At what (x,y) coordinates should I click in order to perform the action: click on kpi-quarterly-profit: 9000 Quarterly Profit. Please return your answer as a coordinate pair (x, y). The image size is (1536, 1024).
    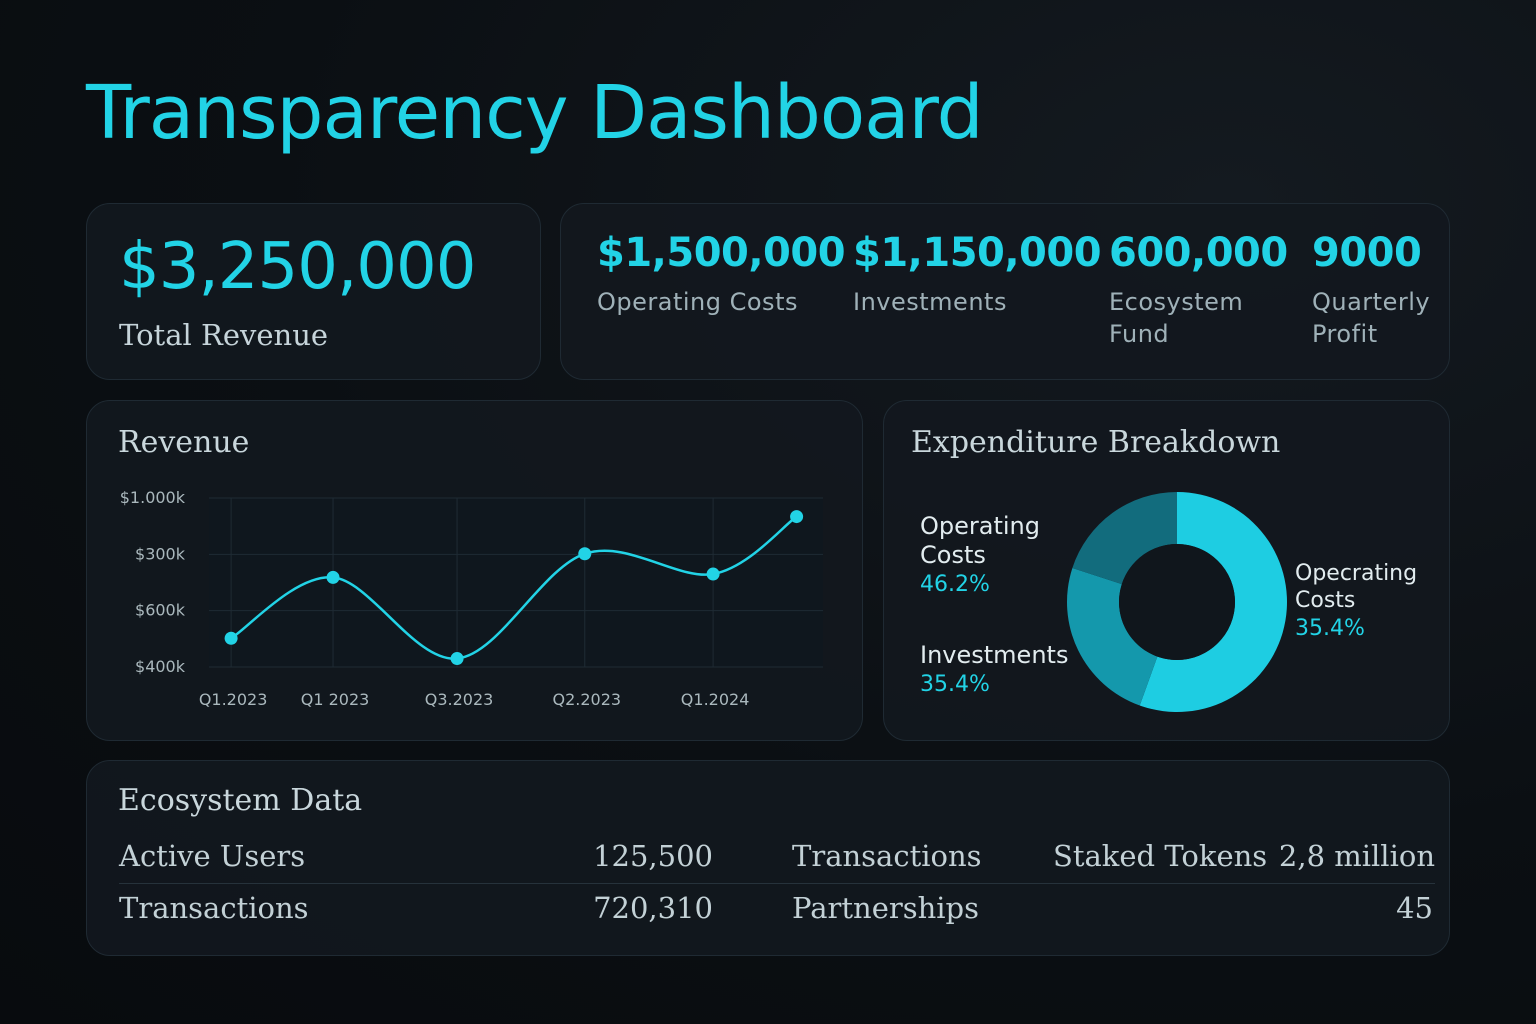
    Looking at the image, I should click on (1374, 290).